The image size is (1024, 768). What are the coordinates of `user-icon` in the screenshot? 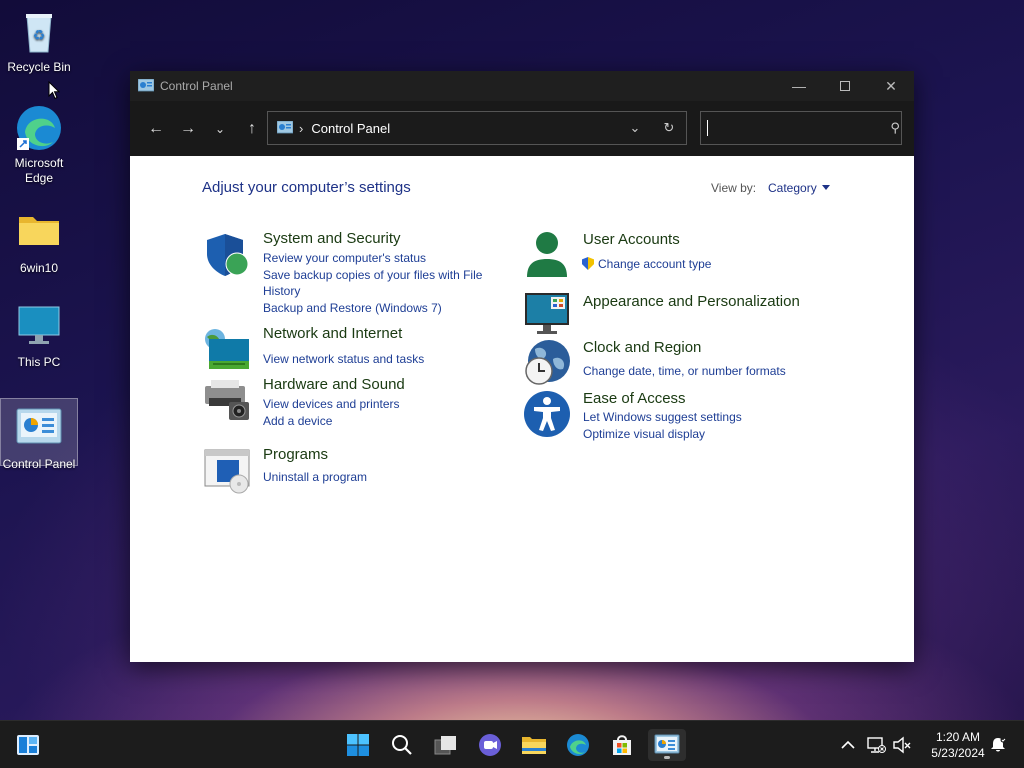 It's located at (547, 254).